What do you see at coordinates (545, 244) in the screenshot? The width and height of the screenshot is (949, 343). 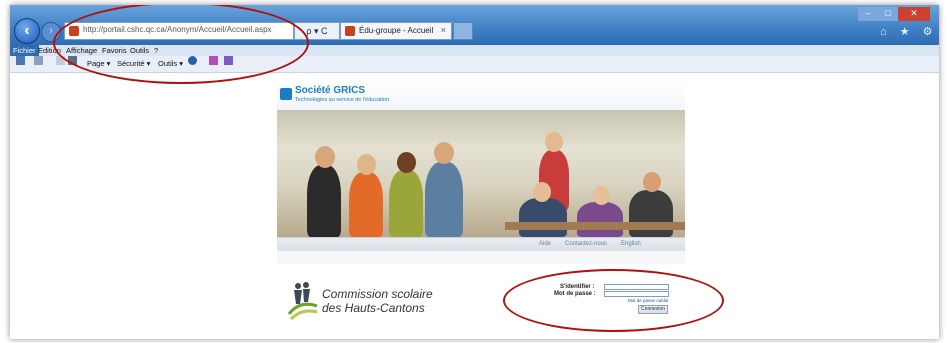 I see `nav-aide: Aide` at bounding box center [545, 244].